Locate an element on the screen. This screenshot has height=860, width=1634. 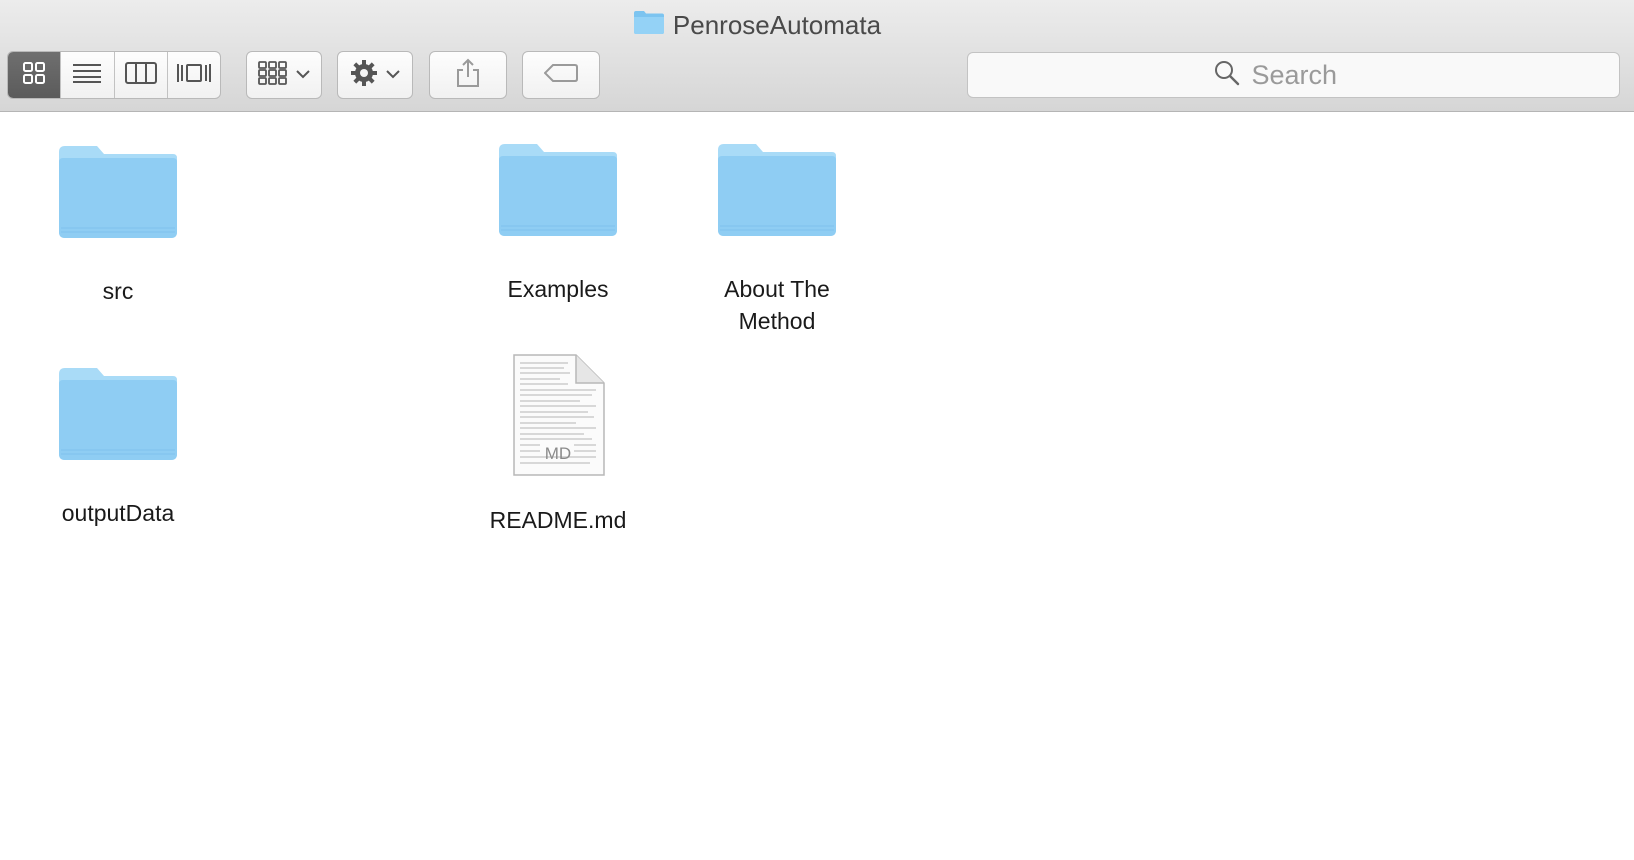
arrange-button is located at coordinates (284, 75).